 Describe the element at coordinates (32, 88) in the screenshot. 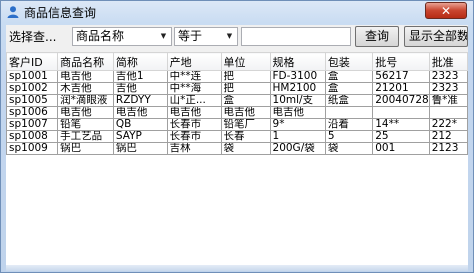

I see `table-cell: sp1002` at that location.